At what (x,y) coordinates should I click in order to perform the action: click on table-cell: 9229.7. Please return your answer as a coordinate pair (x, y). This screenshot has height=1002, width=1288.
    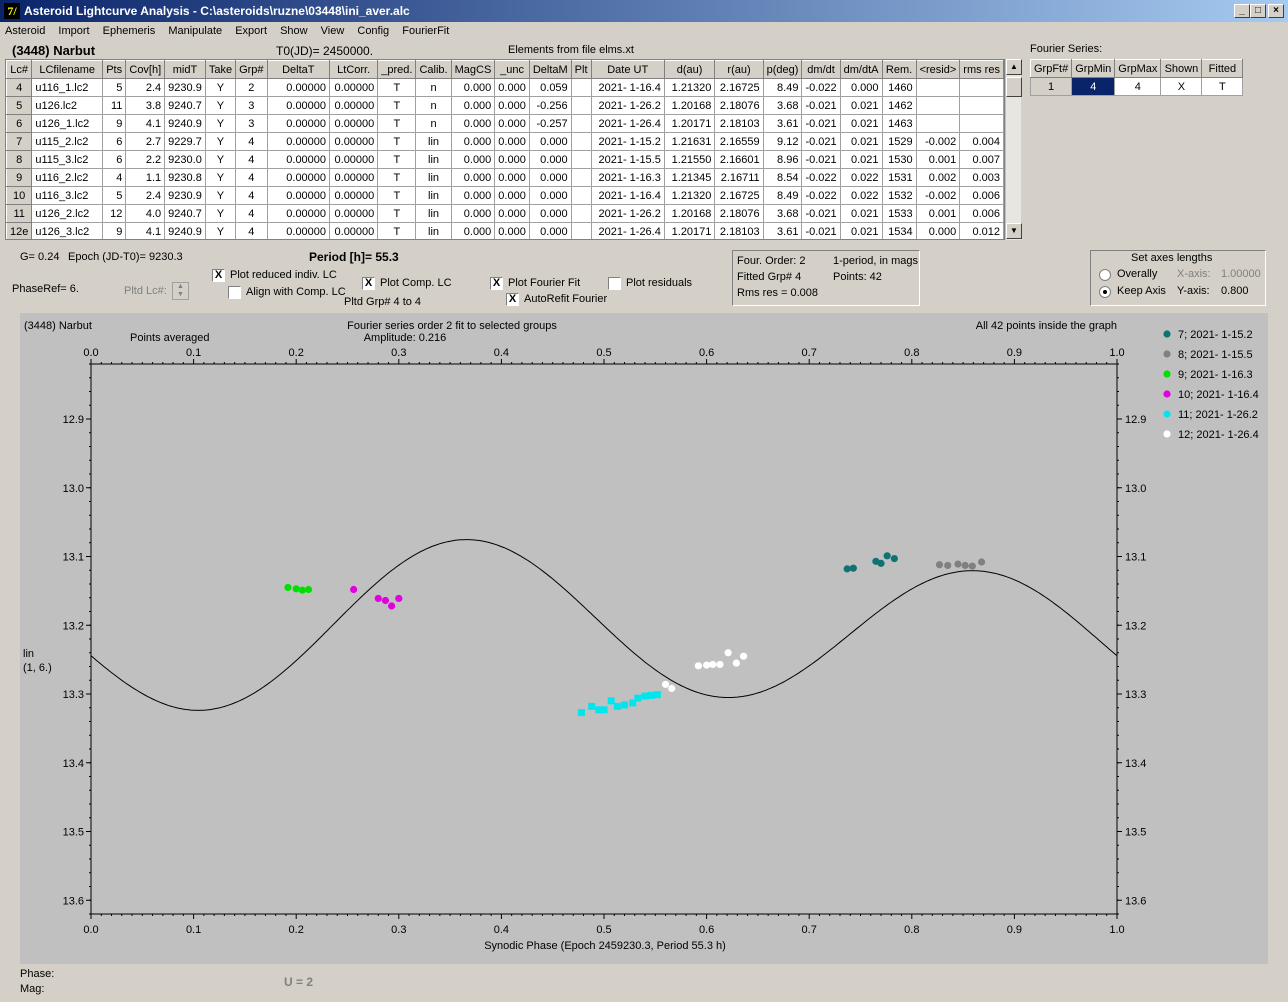
    Looking at the image, I should click on (185, 141).